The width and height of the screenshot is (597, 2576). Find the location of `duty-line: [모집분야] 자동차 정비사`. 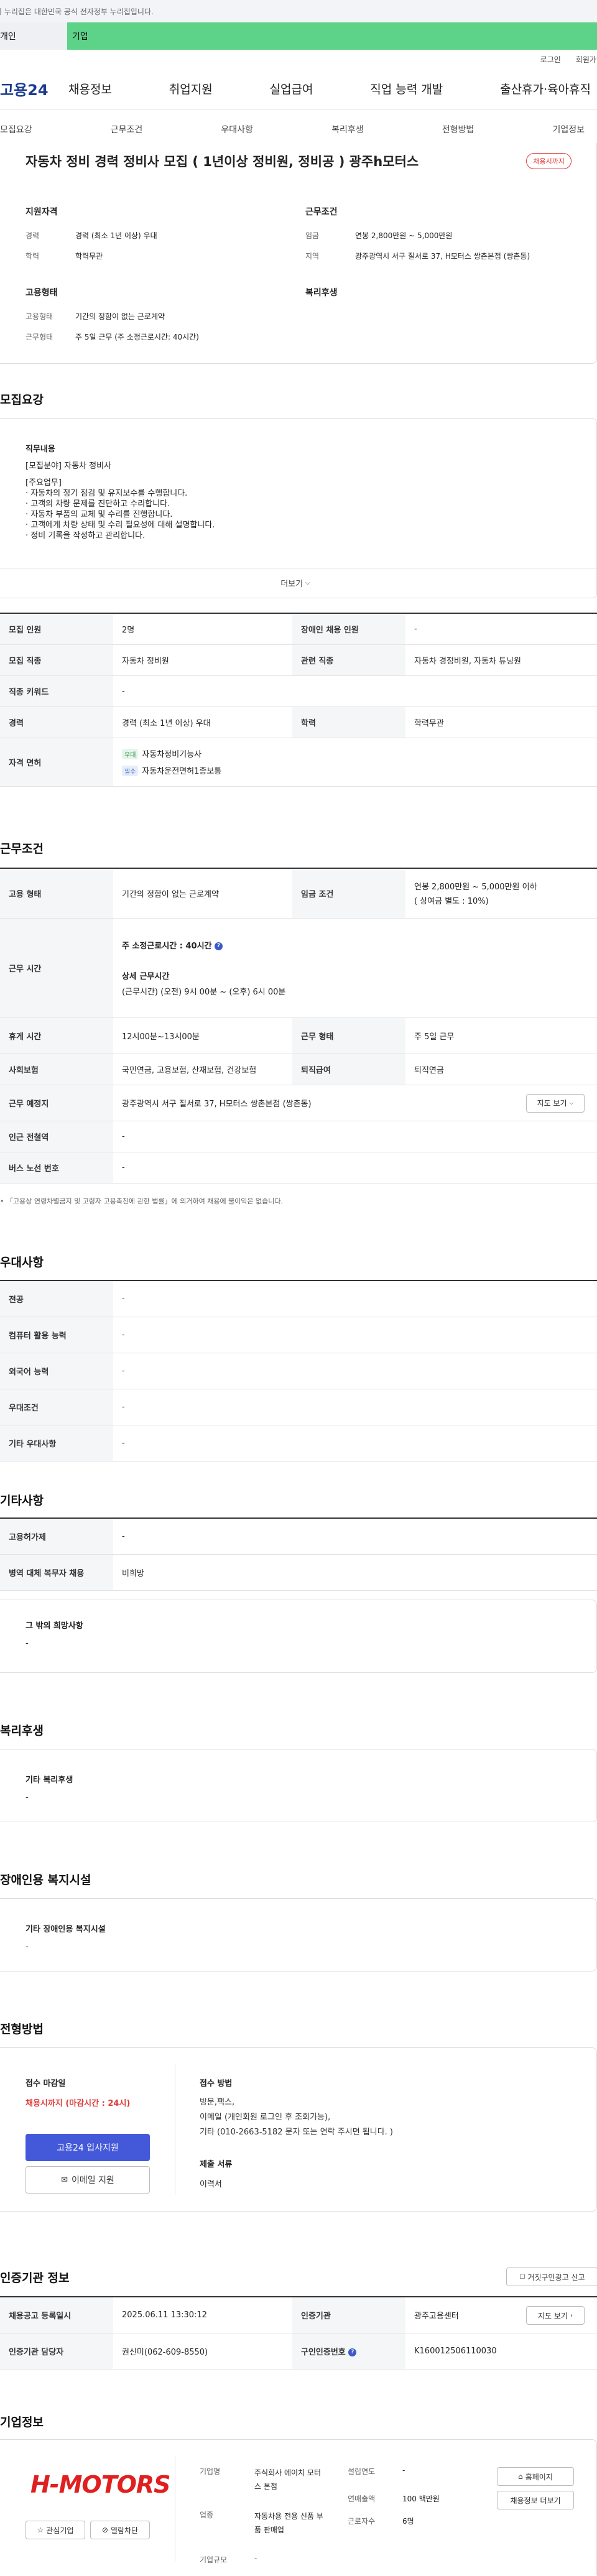

duty-line: [모집분야] 자동차 정비사 is located at coordinates (68, 466).